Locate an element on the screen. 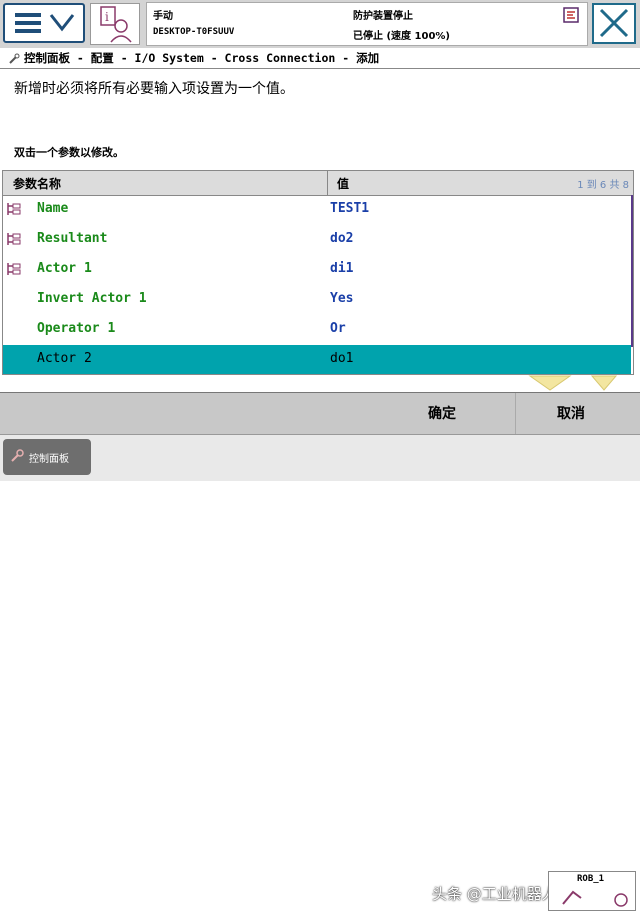  param-name: Operator 1 is located at coordinates (76, 328).